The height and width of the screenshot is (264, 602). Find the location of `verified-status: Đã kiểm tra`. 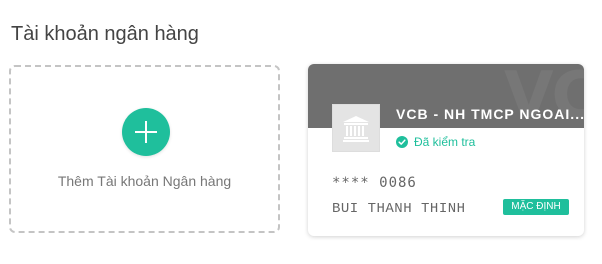

verified-status: Đã kiểm tra is located at coordinates (445, 142).